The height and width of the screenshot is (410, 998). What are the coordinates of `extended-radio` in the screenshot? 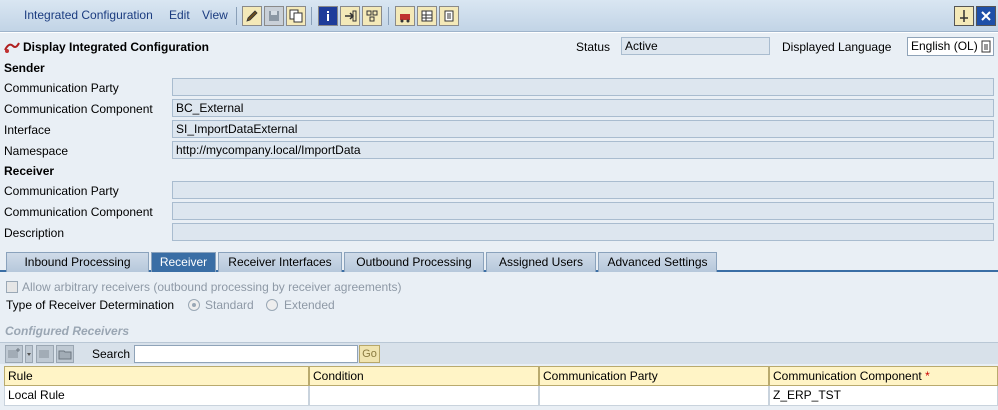 It's located at (272, 305).